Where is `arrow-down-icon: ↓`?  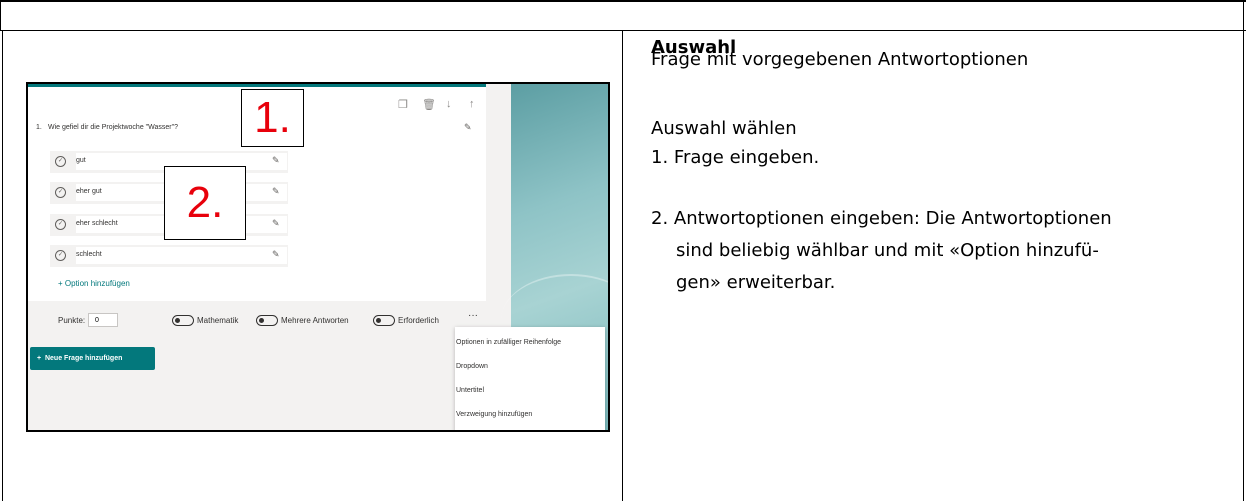 arrow-down-icon: ↓ is located at coordinates (449, 104).